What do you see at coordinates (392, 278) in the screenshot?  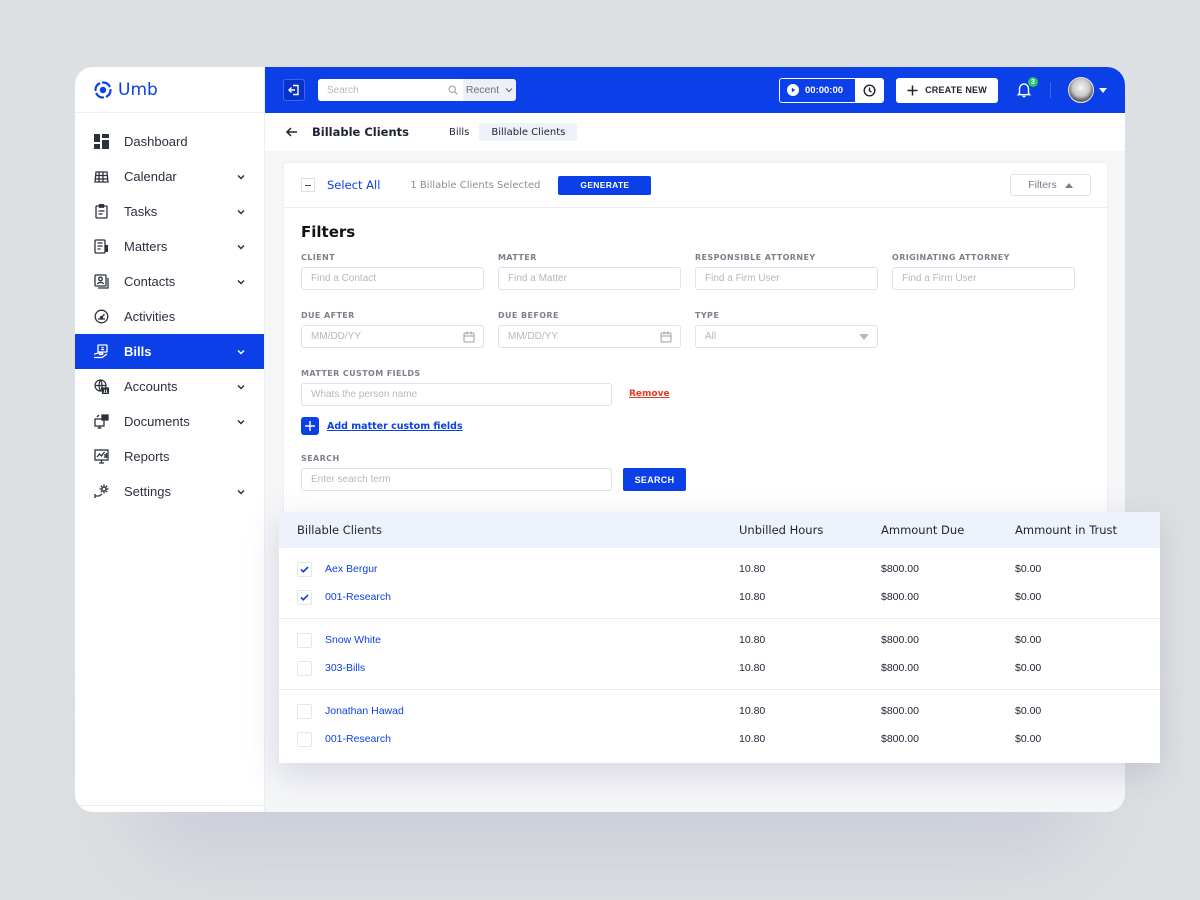 I see `client-input: Find a Contact` at bounding box center [392, 278].